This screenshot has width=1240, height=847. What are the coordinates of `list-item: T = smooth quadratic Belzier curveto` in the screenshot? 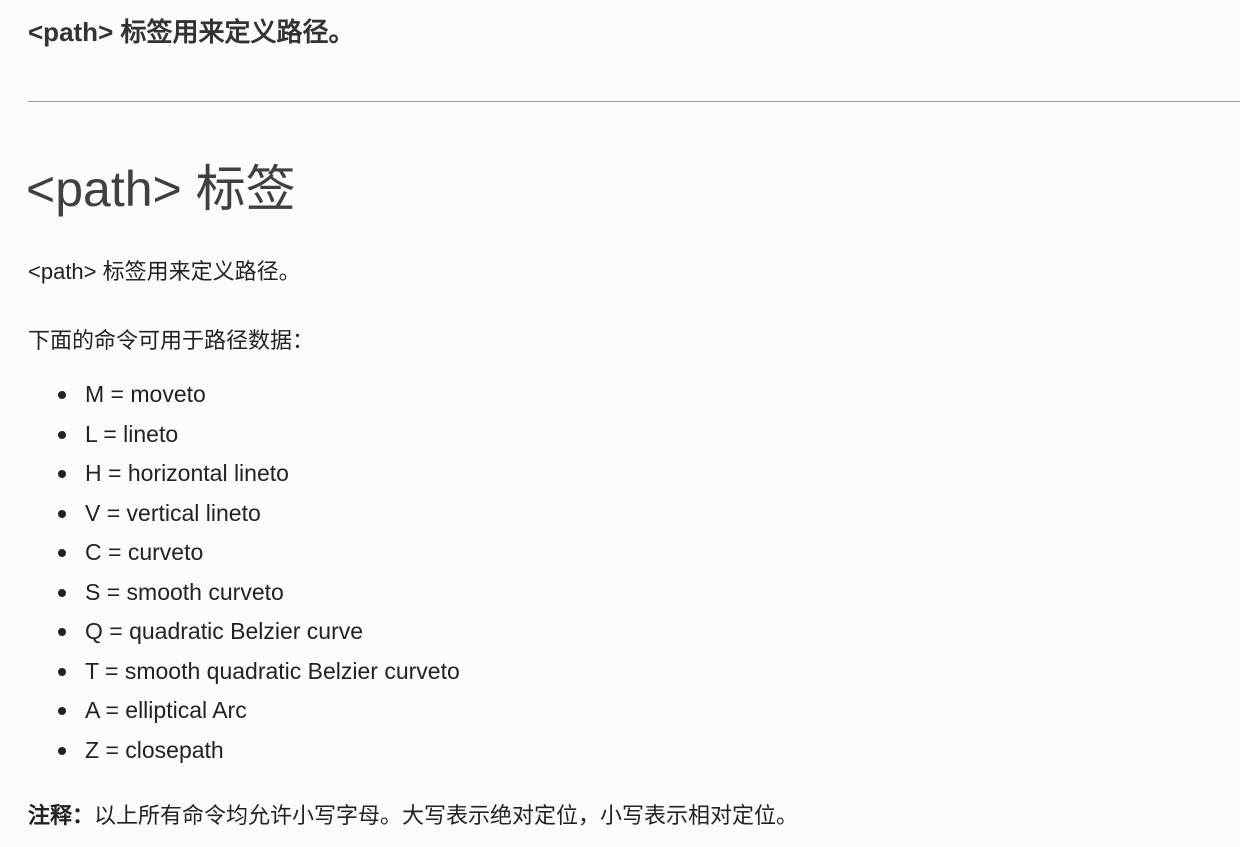 It's located at (244, 675).